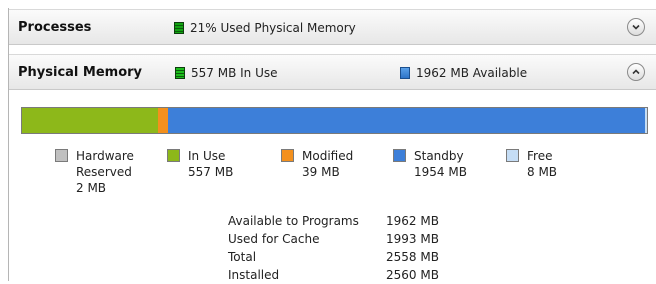 This screenshot has height=284, width=656. Describe the element at coordinates (105, 172) in the screenshot. I see `legend-label-line2: Reserved` at that location.